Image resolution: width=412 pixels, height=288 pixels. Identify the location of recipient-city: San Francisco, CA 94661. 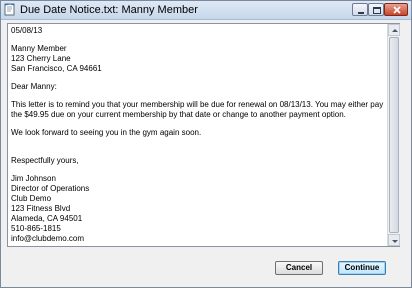
(56, 68).